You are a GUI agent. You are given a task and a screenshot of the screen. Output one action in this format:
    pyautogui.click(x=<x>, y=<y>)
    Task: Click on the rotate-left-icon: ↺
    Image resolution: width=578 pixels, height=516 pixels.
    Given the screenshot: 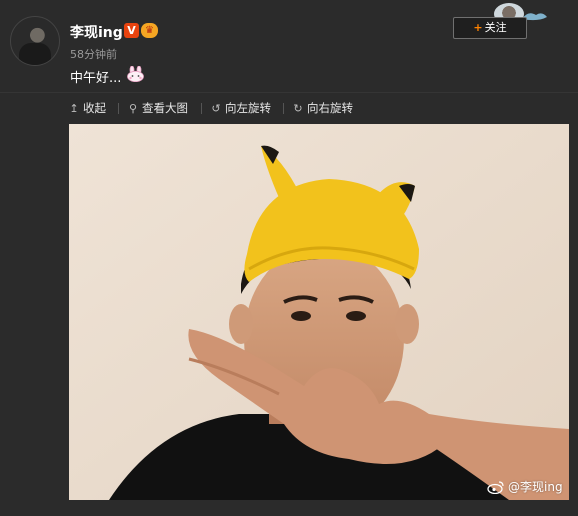 What is the action you would take?
    pyautogui.click(x=216, y=108)
    